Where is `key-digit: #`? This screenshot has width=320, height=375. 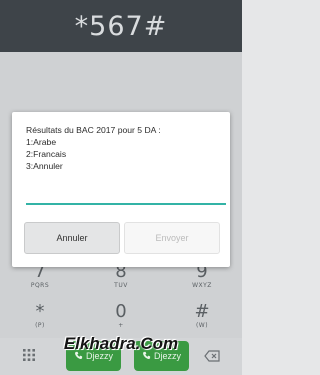
key-digit: # is located at coordinates (202, 311).